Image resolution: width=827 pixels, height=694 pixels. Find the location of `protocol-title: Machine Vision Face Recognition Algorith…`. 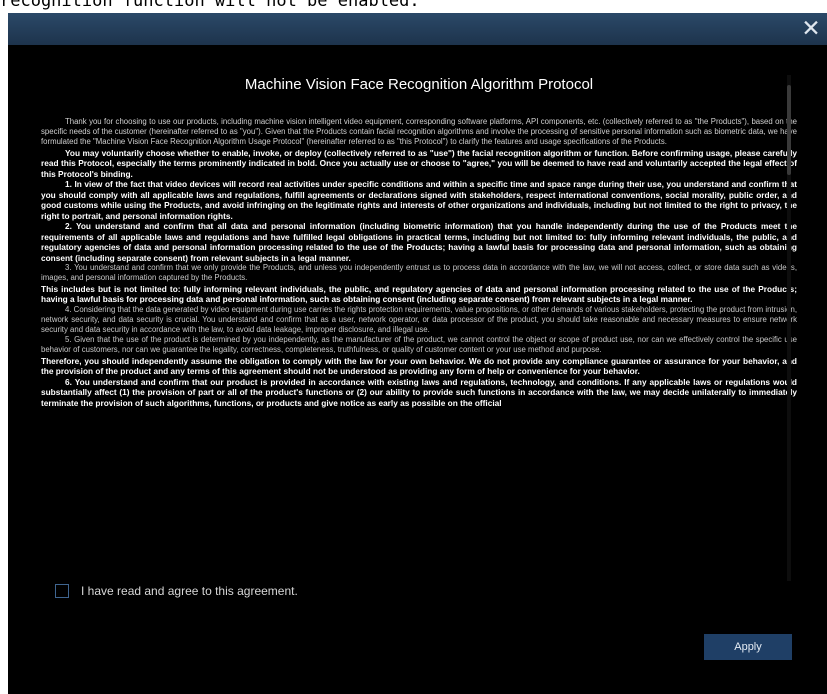

protocol-title: Machine Vision Face Recognition Algorith… is located at coordinates (419, 84).